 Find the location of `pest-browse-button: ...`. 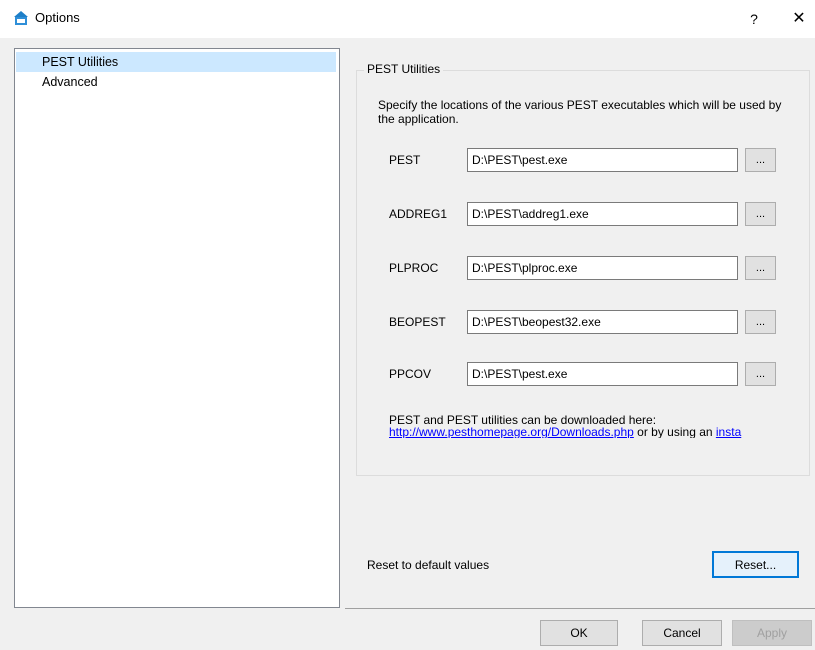

pest-browse-button: ... is located at coordinates (760, 160).